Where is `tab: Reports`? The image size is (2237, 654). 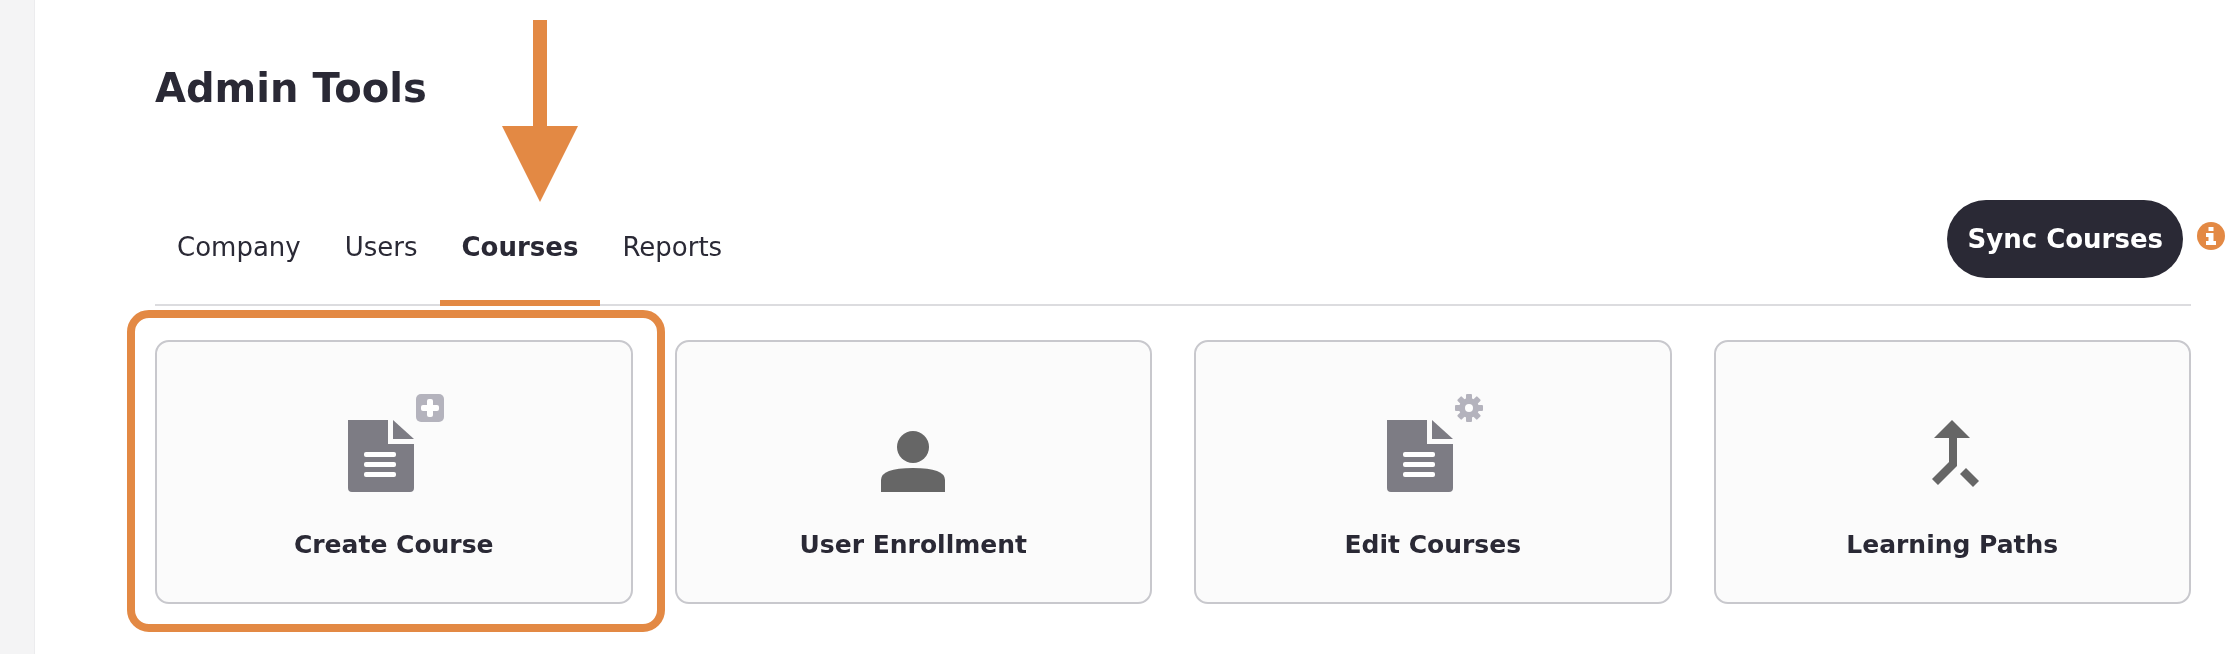
tab: Reports is located at coordinates (672, 268).